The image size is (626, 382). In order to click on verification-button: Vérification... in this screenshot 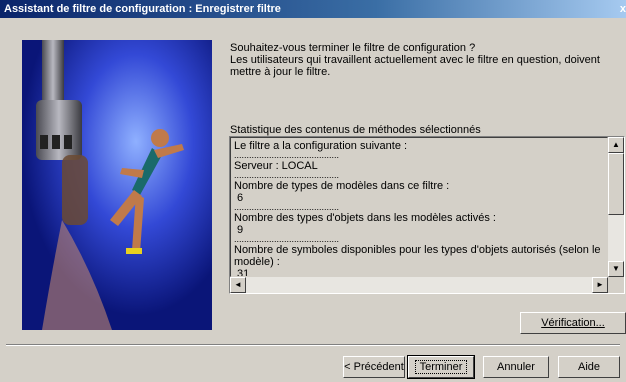, I will do `click(573, 323)`.